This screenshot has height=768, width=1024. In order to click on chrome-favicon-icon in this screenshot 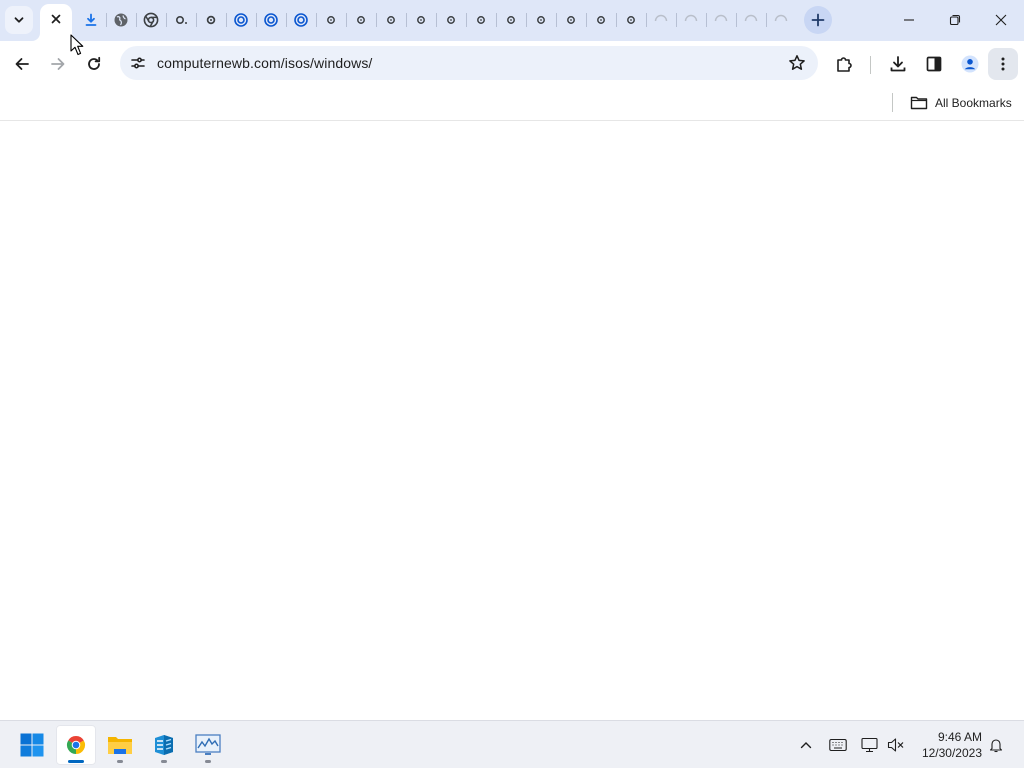, I will do `click(151, 20)`.